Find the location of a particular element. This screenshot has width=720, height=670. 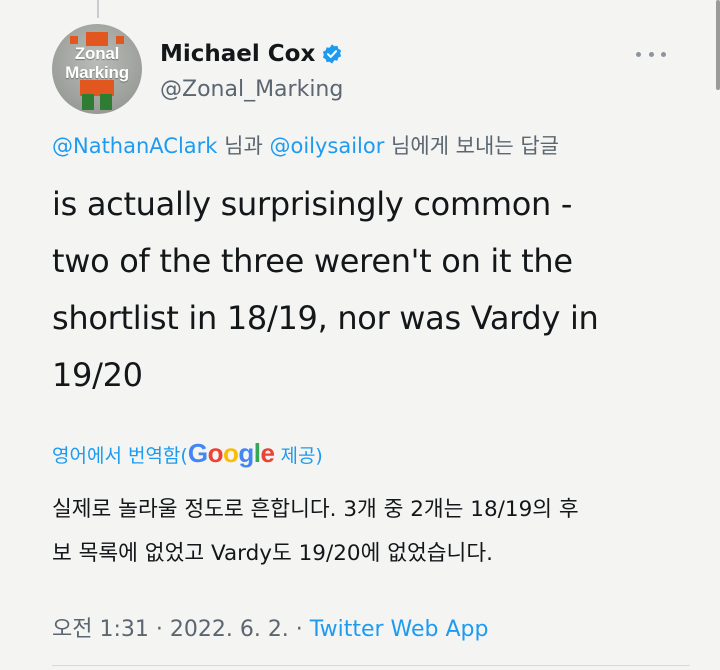

translated-text-line: 보 목록에 없었고 Vardy도 19/20에 없었습니다. is located at coordinates (272, 553).